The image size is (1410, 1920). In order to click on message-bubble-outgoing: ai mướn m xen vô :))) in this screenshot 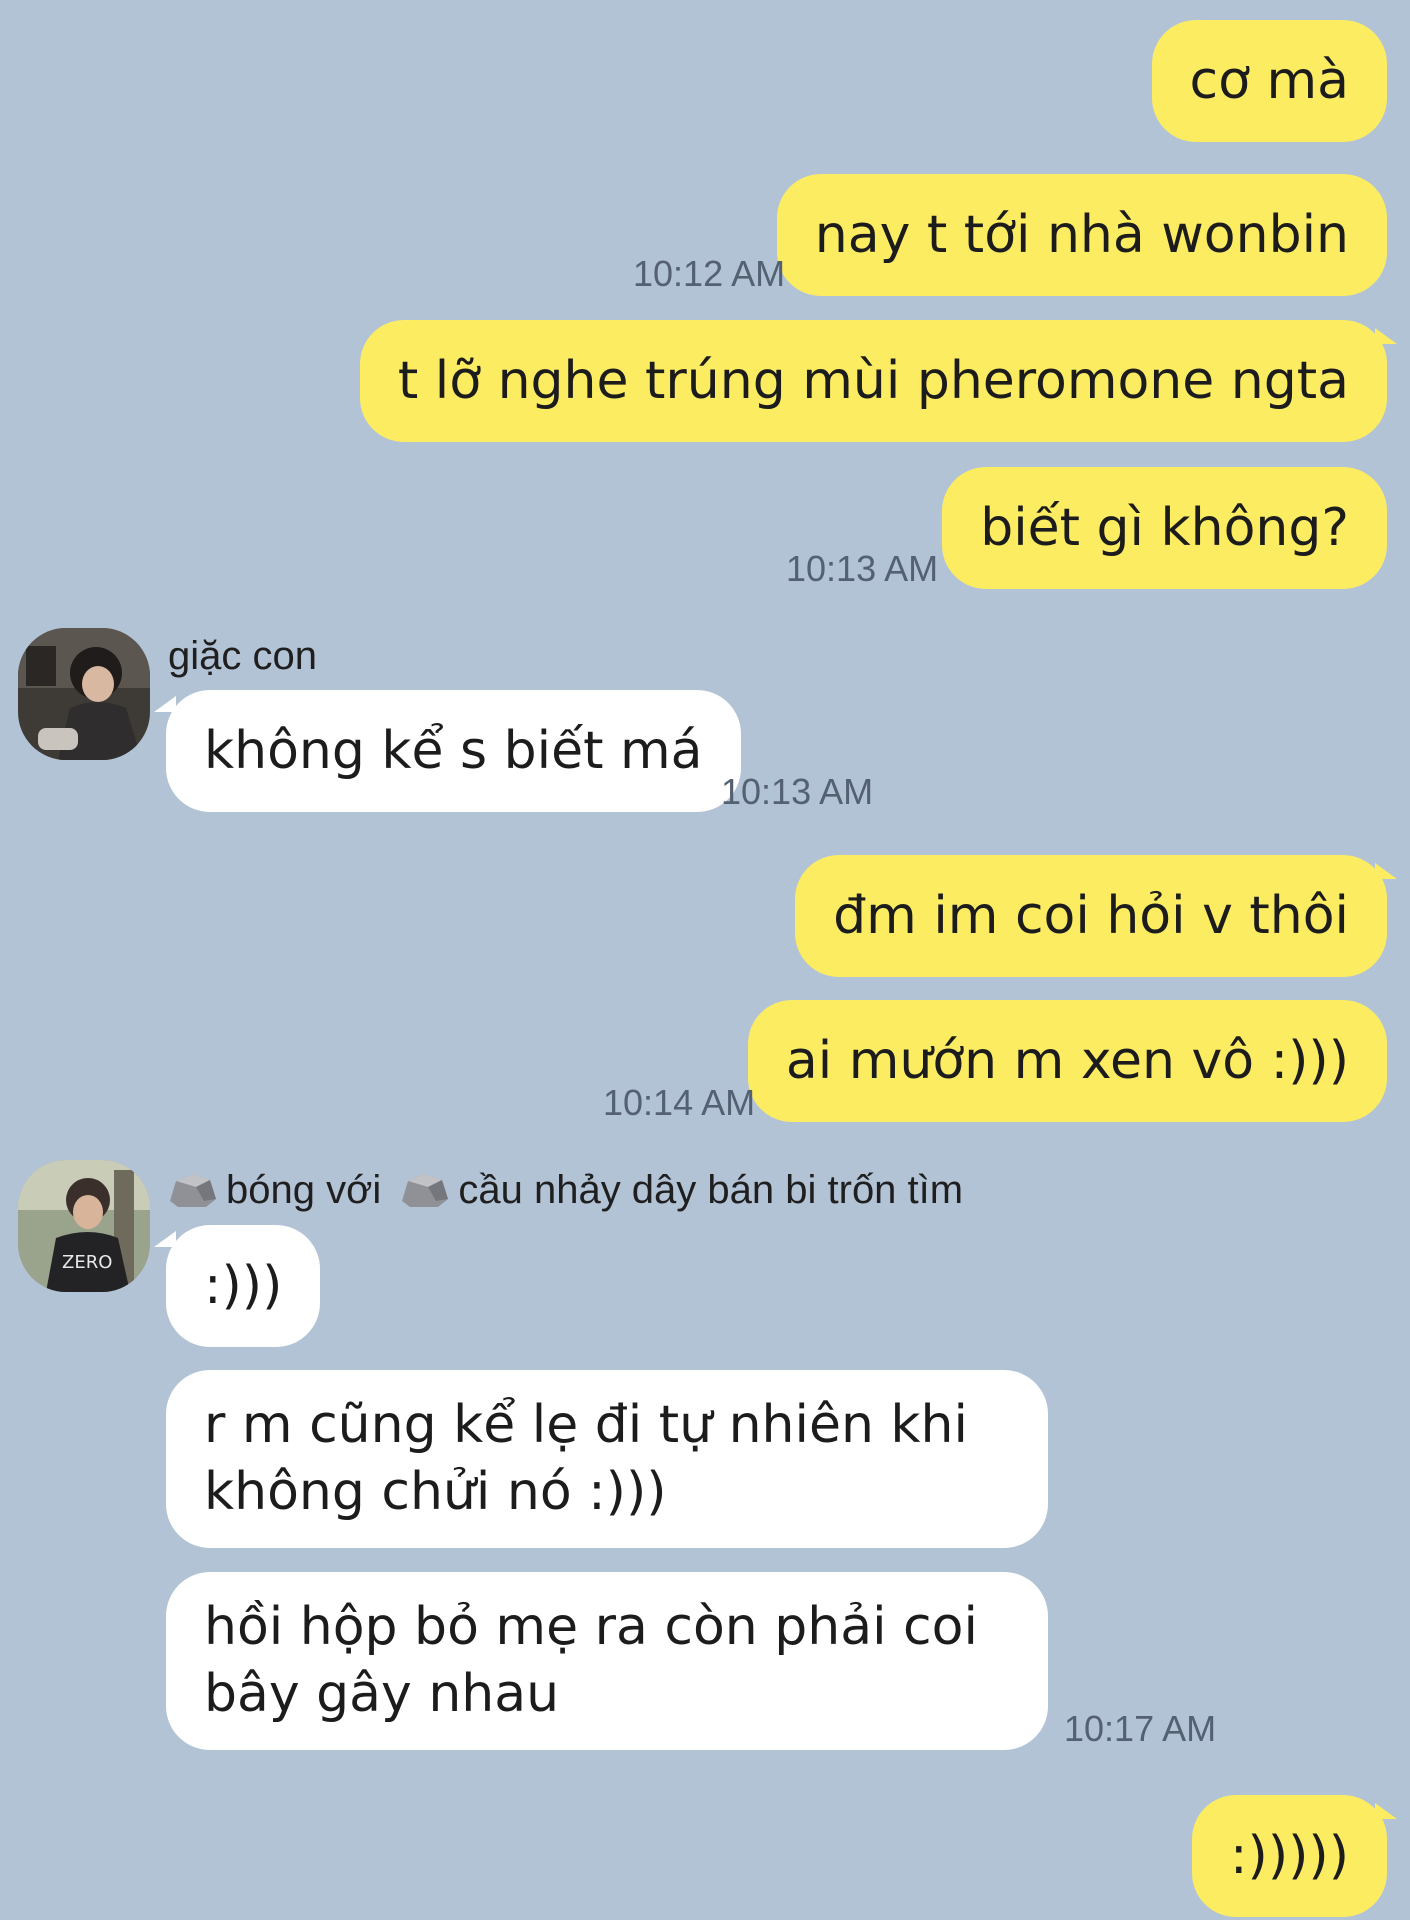, I will do `click(1067, 1061)`.